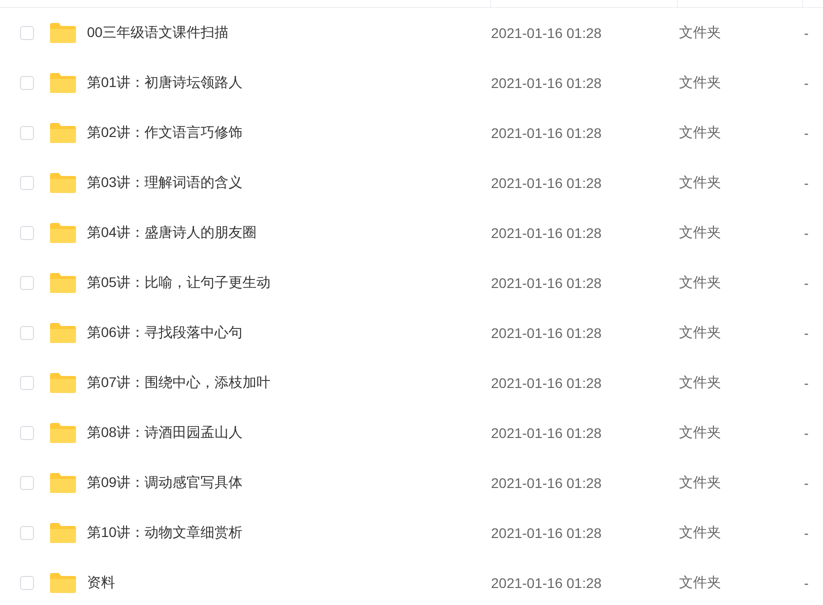 This screenshot has width=823, height=605. What do you see at coordinates (289, 533) in the screenshot?
I see `file-name: 第10讲：动物文章细赏析` at bounding box center [289, 533].